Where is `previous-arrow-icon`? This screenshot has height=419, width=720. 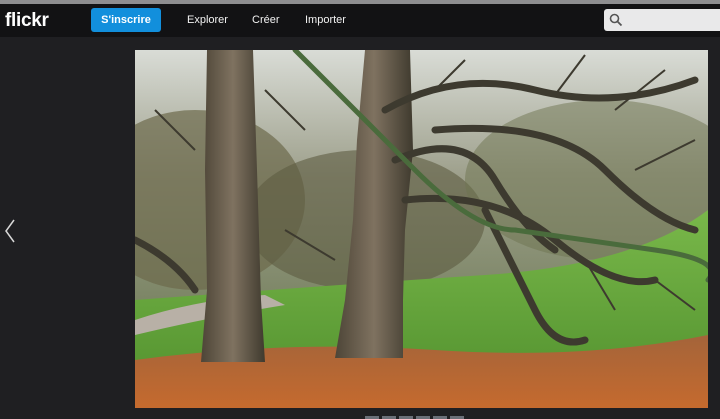 previous-arrow-icon is located at coordinates (10, 231).